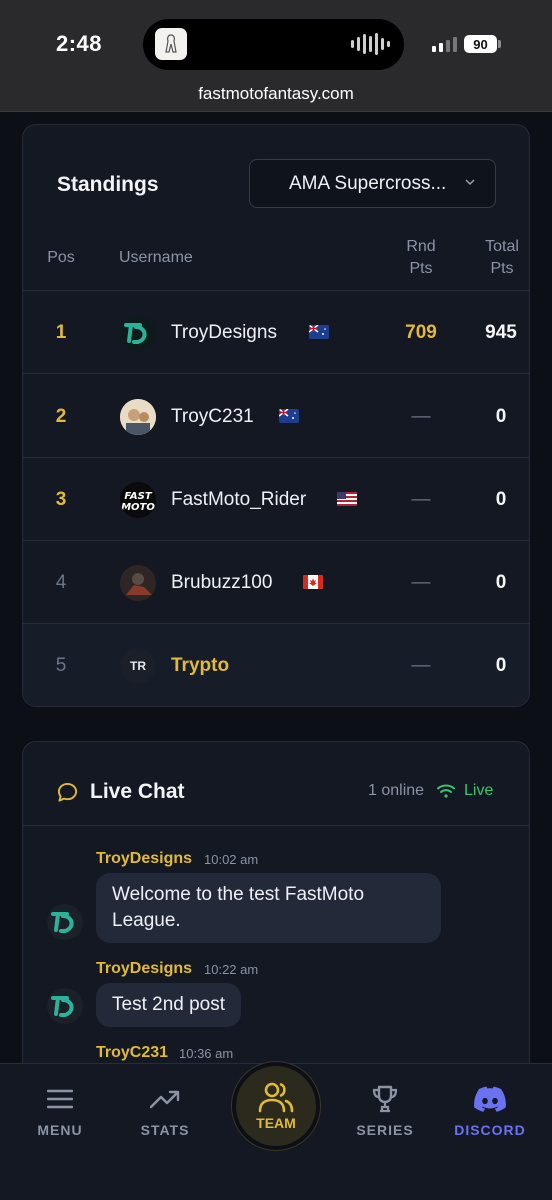 This screenshot has height=1200, width=552. Describe the element at coordinates (61, 665) in the screenshot. I see `row-pos: 5` at that location.